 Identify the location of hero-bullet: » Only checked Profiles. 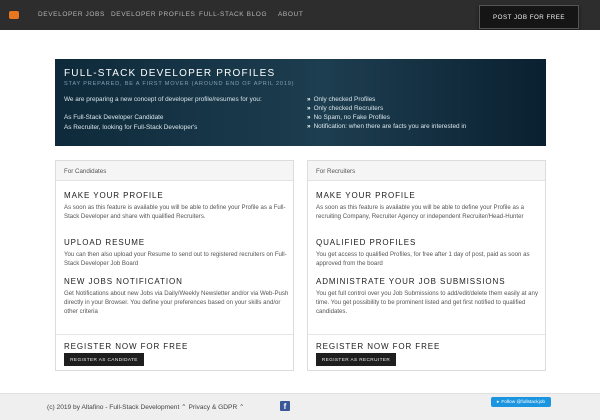
(341, 99).